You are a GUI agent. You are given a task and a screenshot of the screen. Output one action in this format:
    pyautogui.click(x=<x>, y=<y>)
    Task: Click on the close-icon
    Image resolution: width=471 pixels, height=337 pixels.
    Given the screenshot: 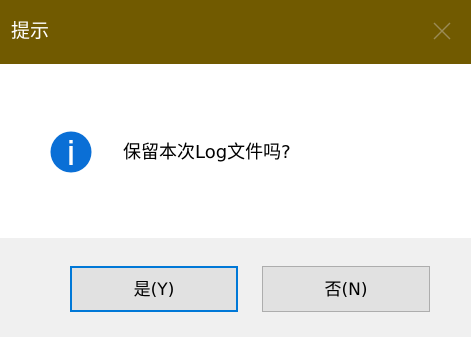 What is the action you would take?
    pyautogui.click(x=442, y=31)
    